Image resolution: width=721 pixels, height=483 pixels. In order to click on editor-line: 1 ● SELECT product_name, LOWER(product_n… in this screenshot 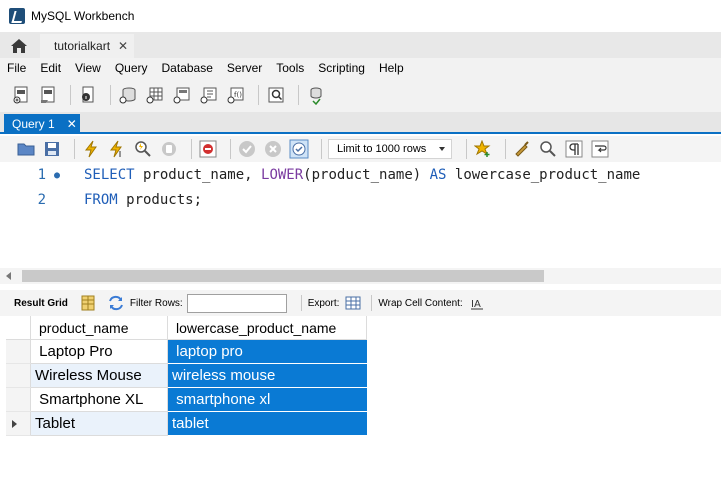, I will do `click(320, 175)`.